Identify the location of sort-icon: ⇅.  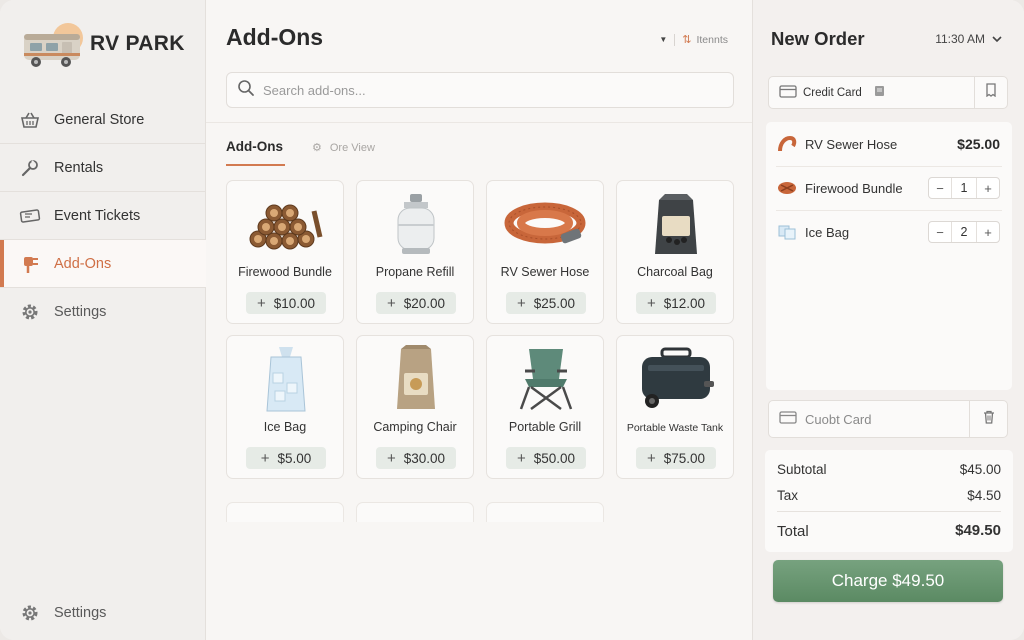
(687, 40).